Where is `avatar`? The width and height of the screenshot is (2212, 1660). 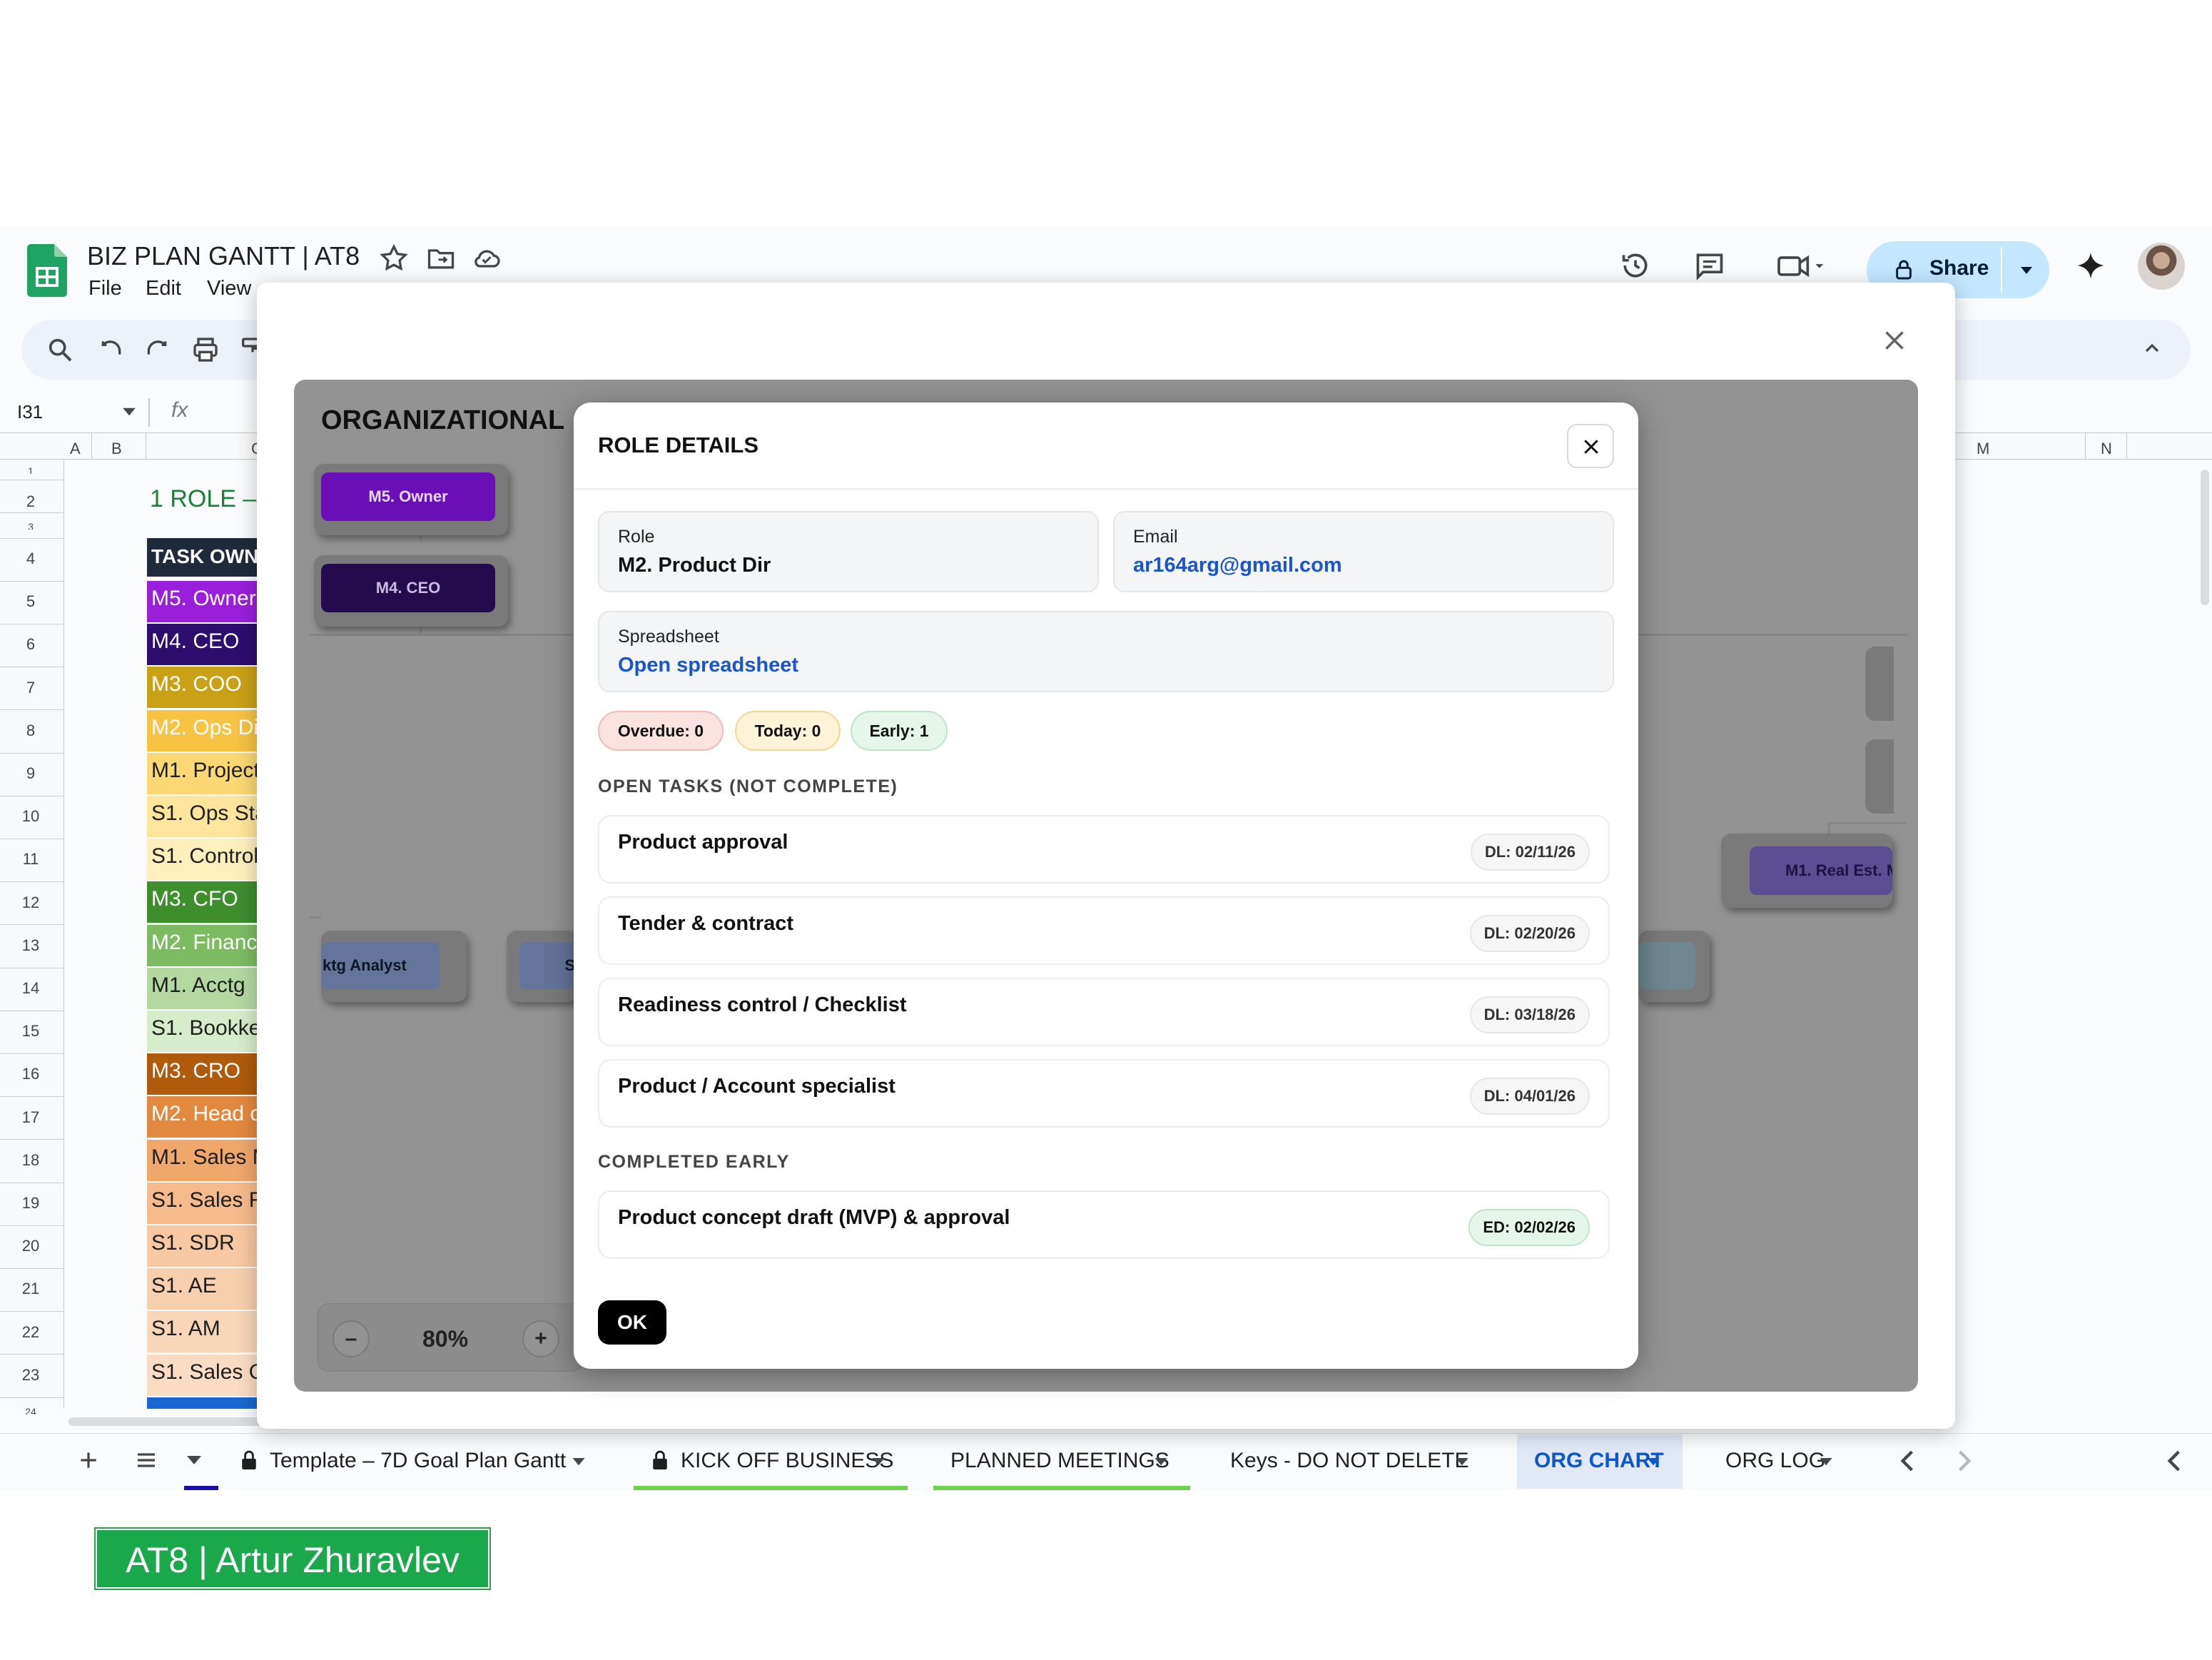 avatar is located at coordinates (2161, 267).